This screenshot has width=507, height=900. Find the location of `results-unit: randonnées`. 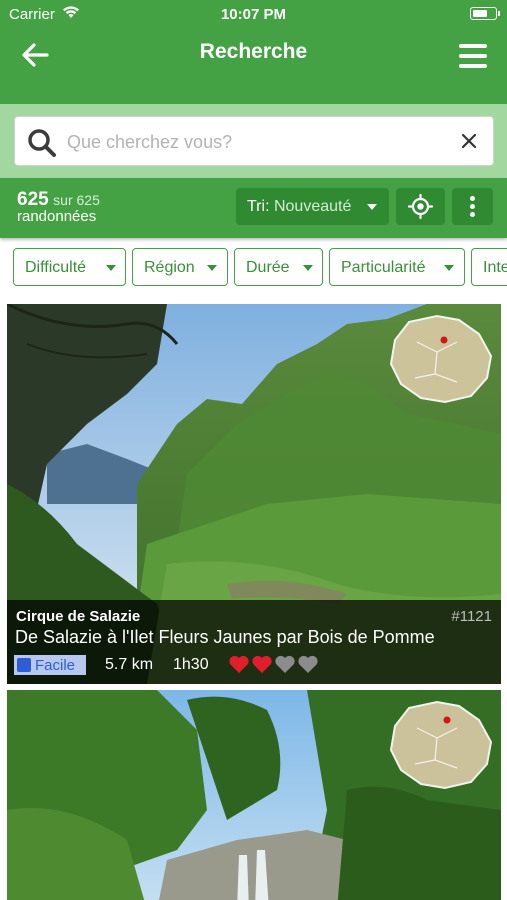

results-unit: randonnées is located at coordinates (57, 216).